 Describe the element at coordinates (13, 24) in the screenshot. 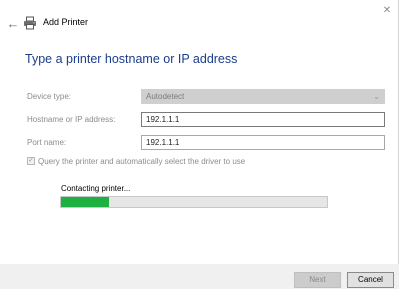

I see `arrow-left-icon: ←` at that location.